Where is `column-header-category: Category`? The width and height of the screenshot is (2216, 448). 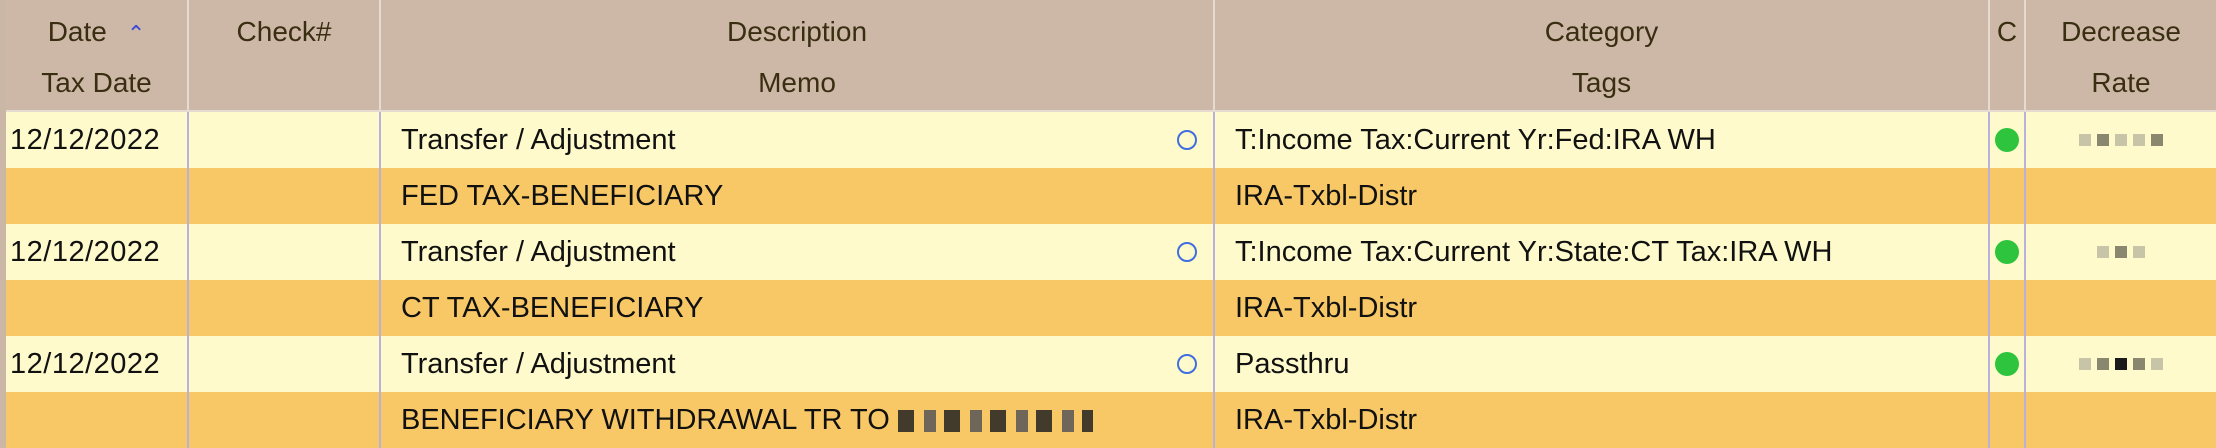 column-header-category: Category is located at coordinates (1601, 27).